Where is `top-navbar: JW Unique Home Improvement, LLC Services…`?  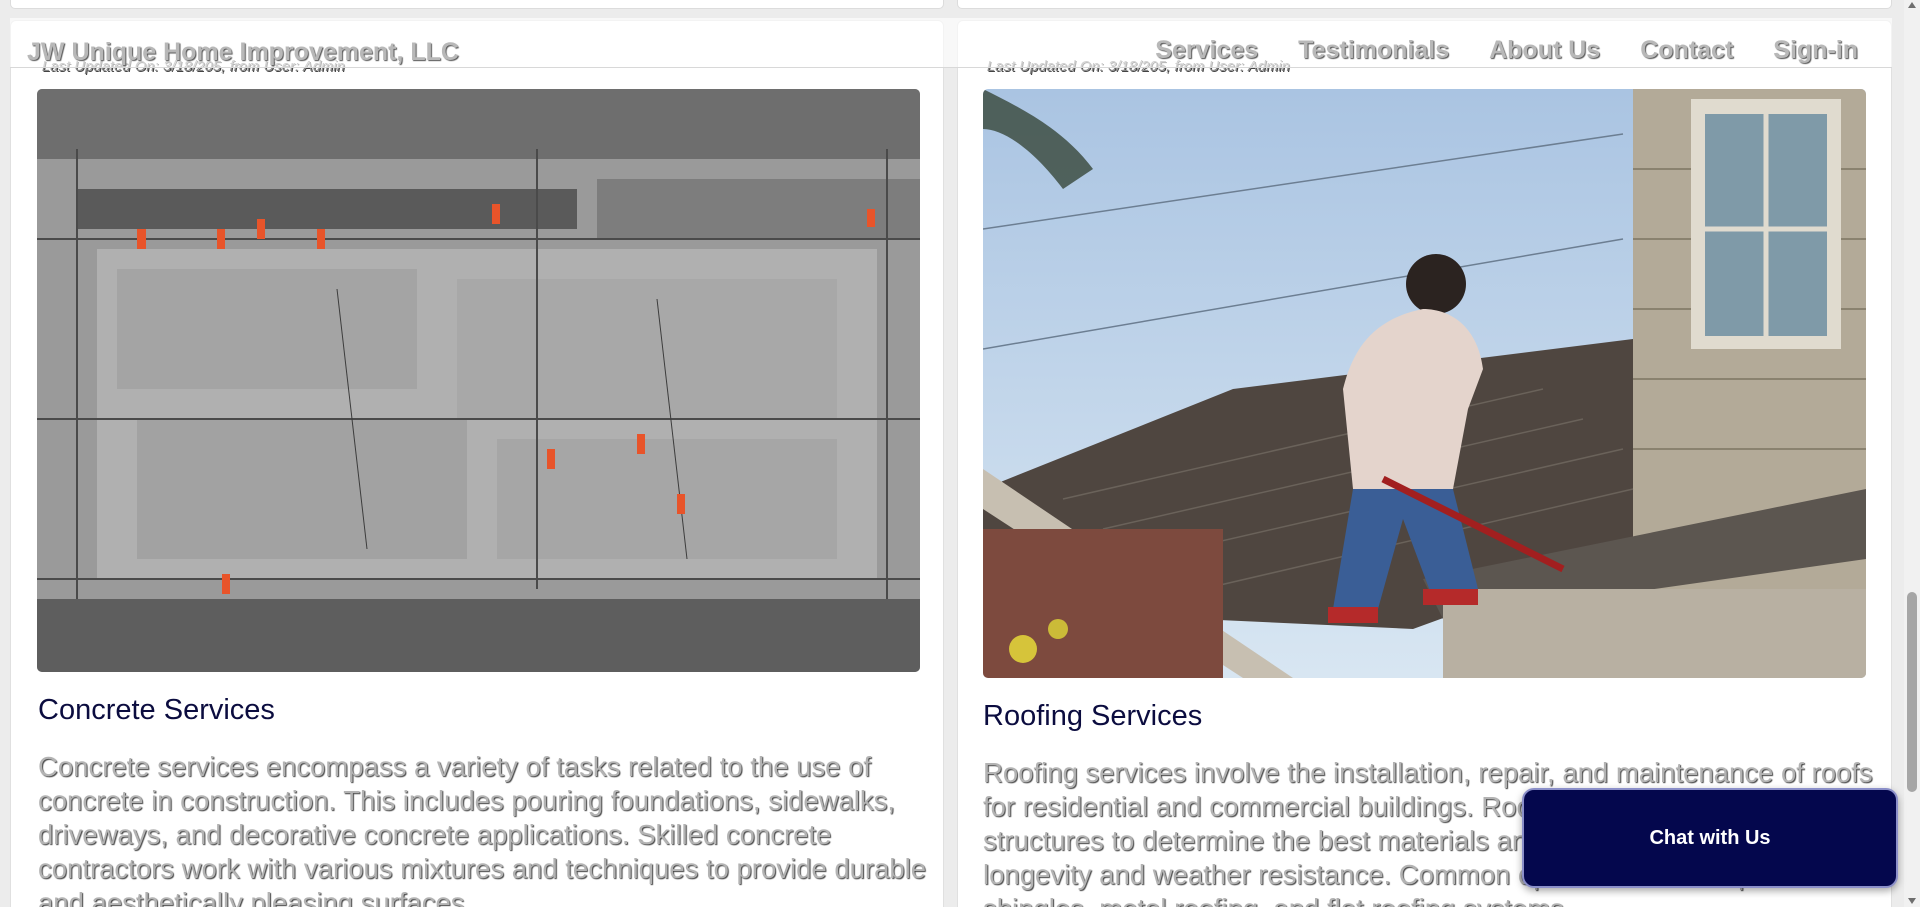 top-navbar: JW Unique Home Improvement, LLC Services… is located at coordinates (951, 43).